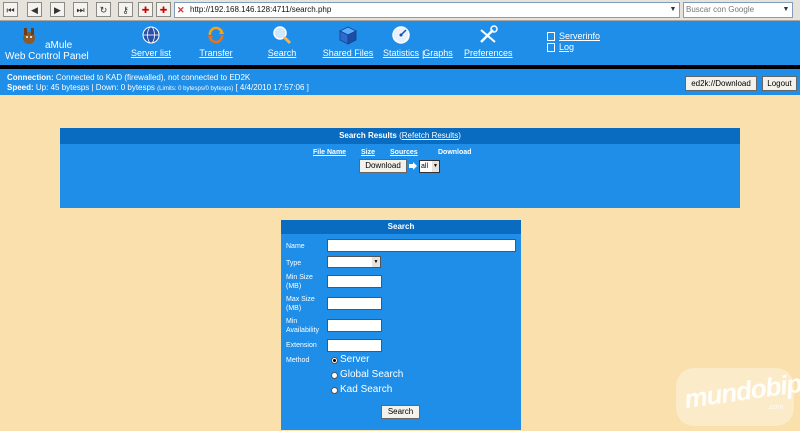  Describe the element at coordinates (383, 166) in the screenshot. I see `download-button: Download` at that location.